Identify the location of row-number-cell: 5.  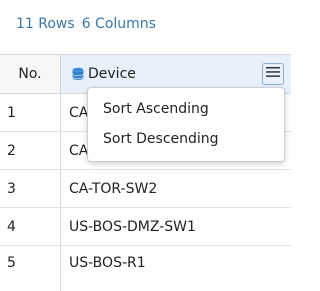
(30, 268).